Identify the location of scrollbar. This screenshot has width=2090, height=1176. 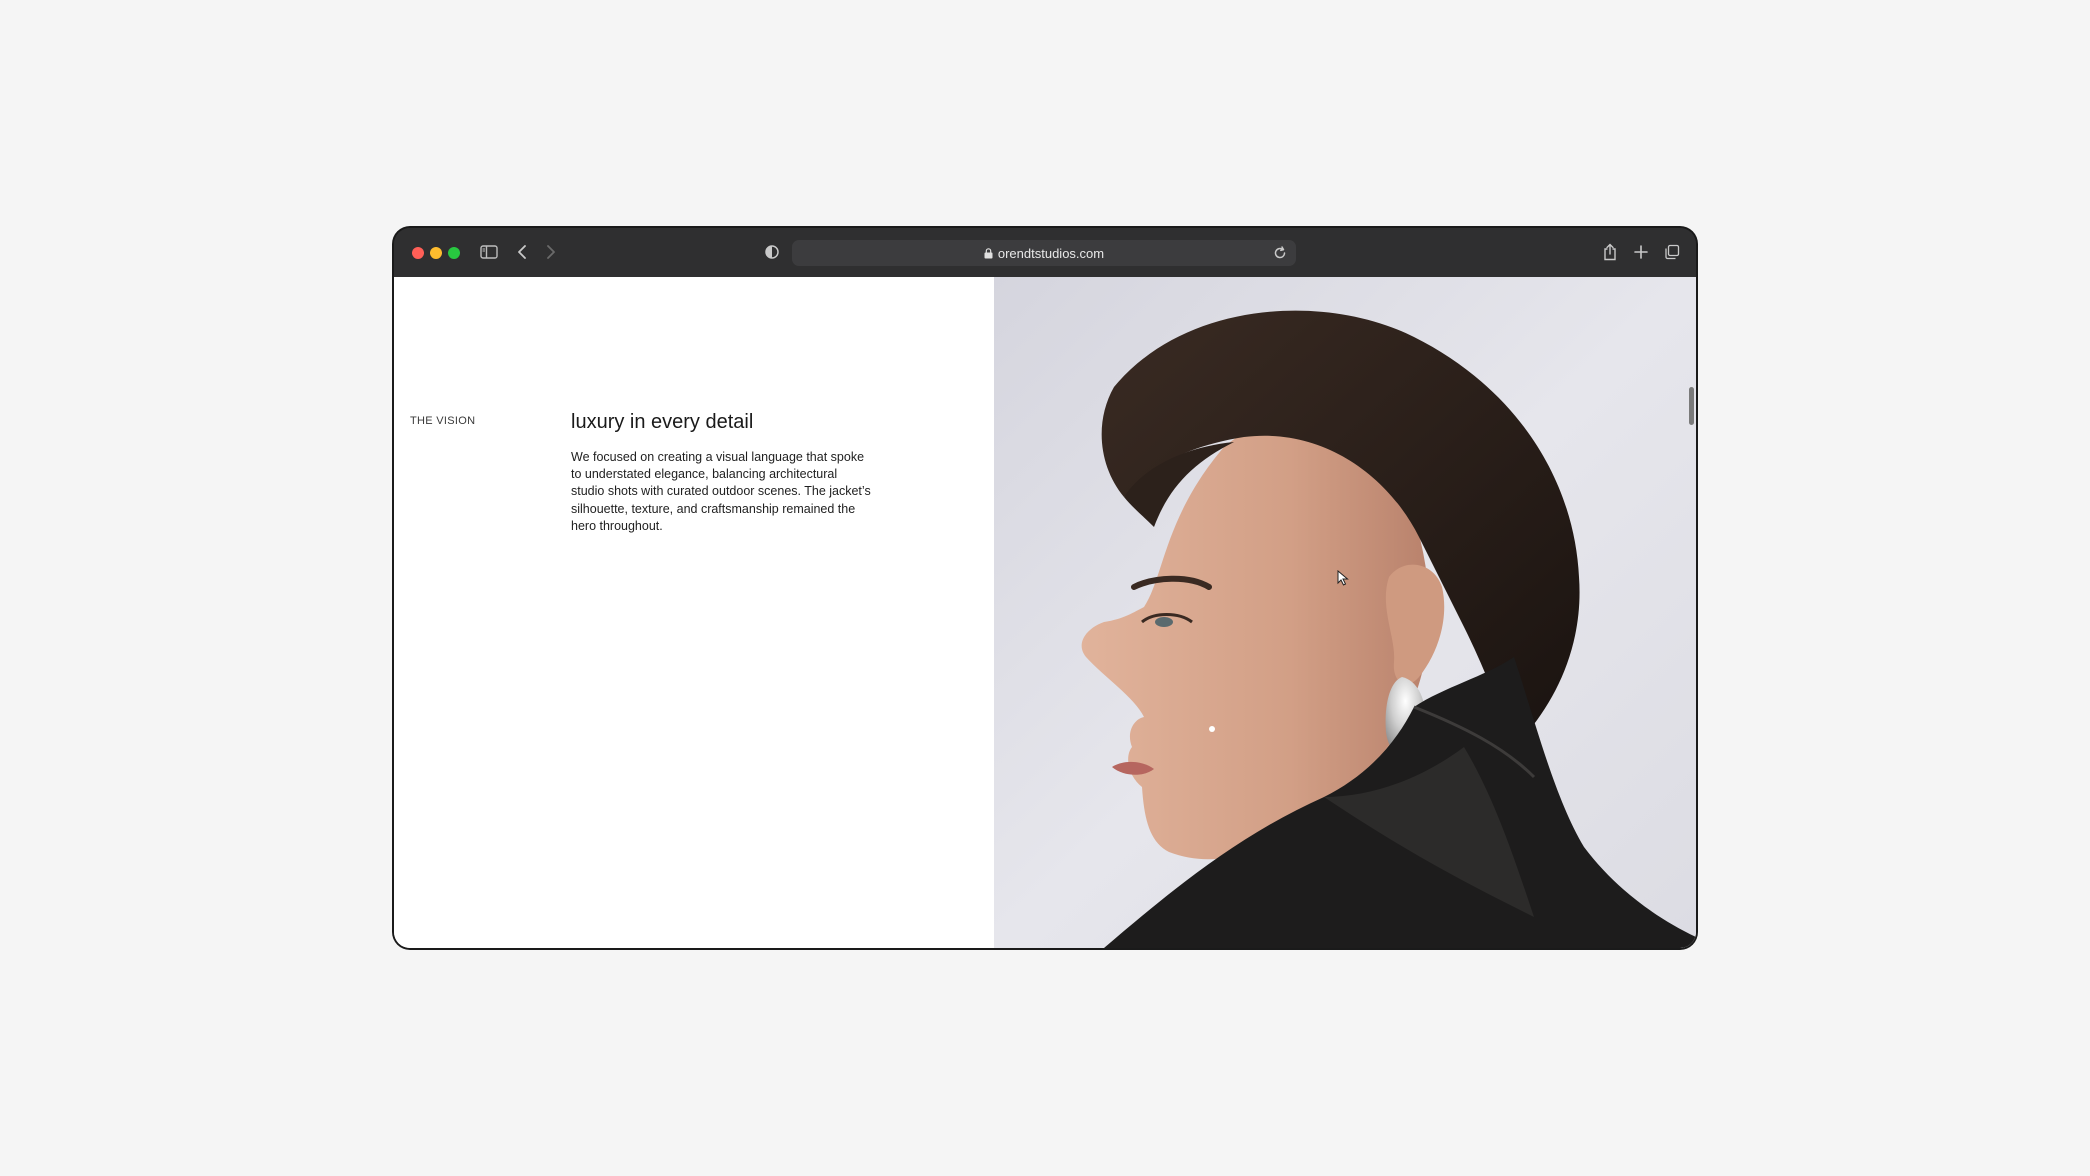
(1691, 406).